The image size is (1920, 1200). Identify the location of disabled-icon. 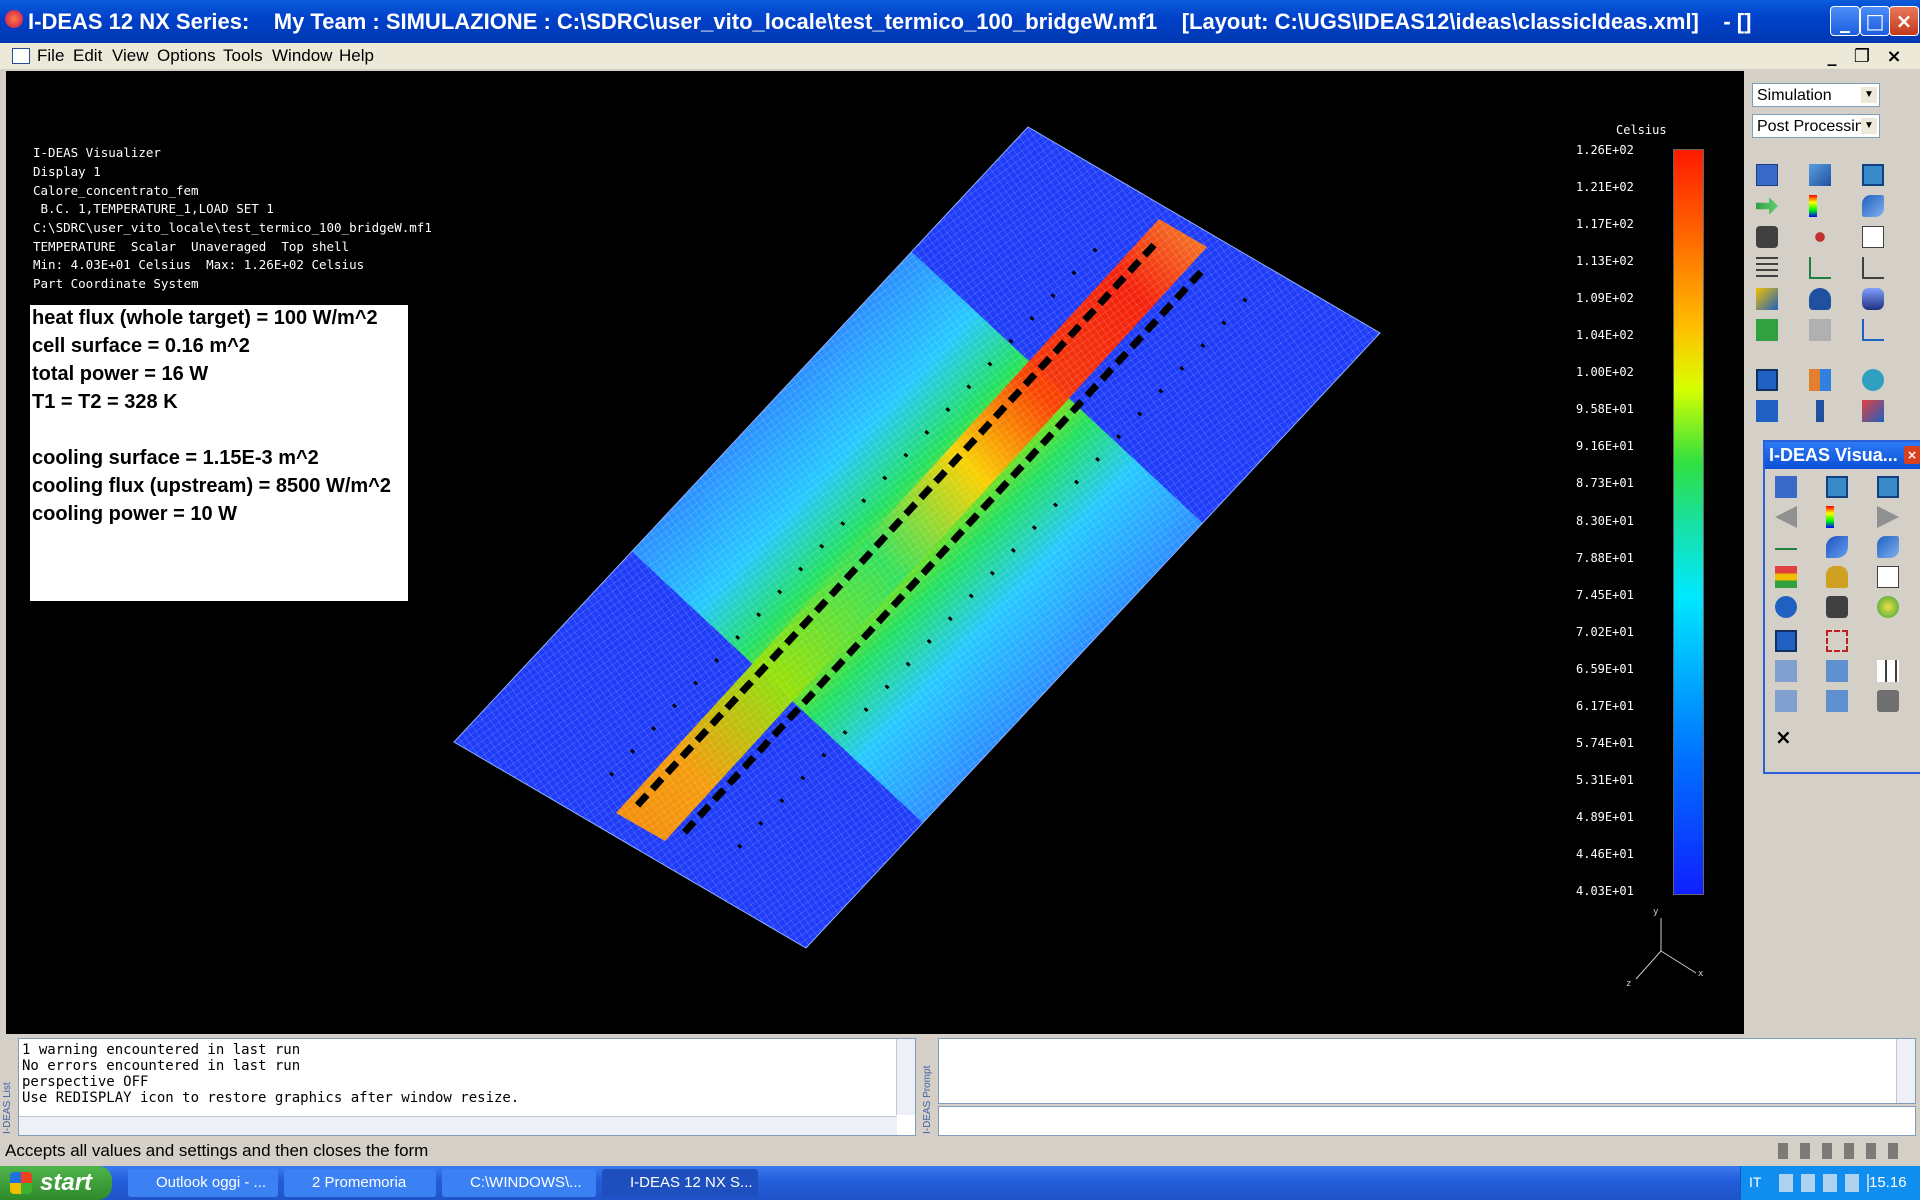
(1820, 330).